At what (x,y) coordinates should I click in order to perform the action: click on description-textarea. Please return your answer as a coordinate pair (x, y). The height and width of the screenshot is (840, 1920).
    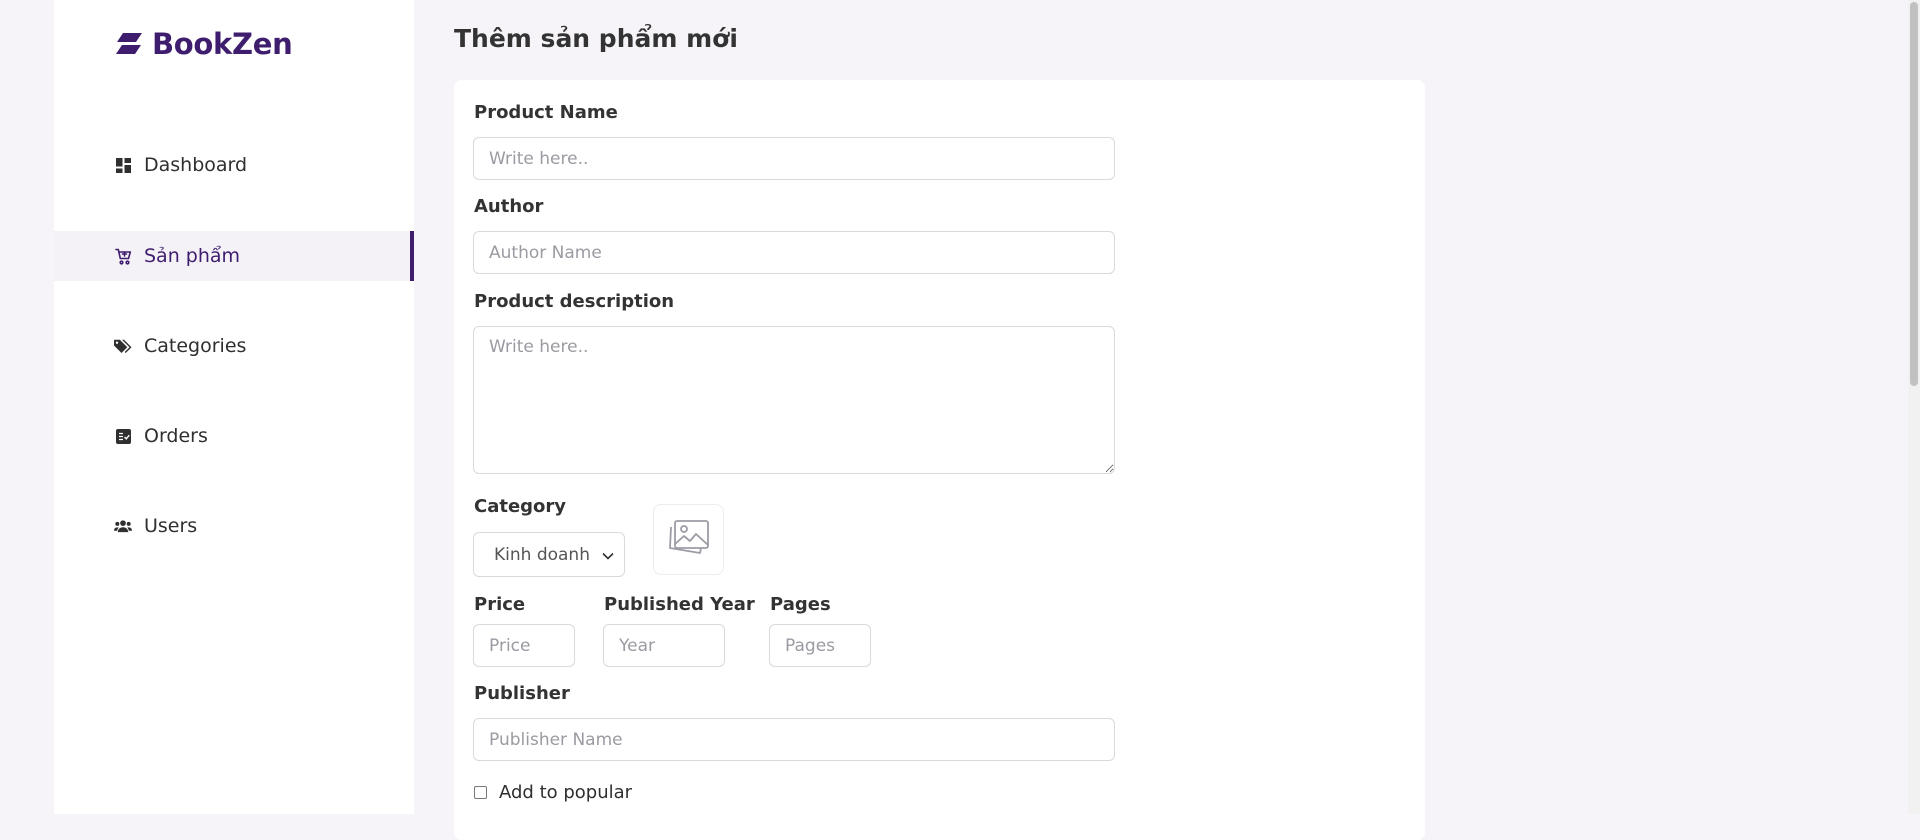
    Looking at the image, I should click on (794, 400).